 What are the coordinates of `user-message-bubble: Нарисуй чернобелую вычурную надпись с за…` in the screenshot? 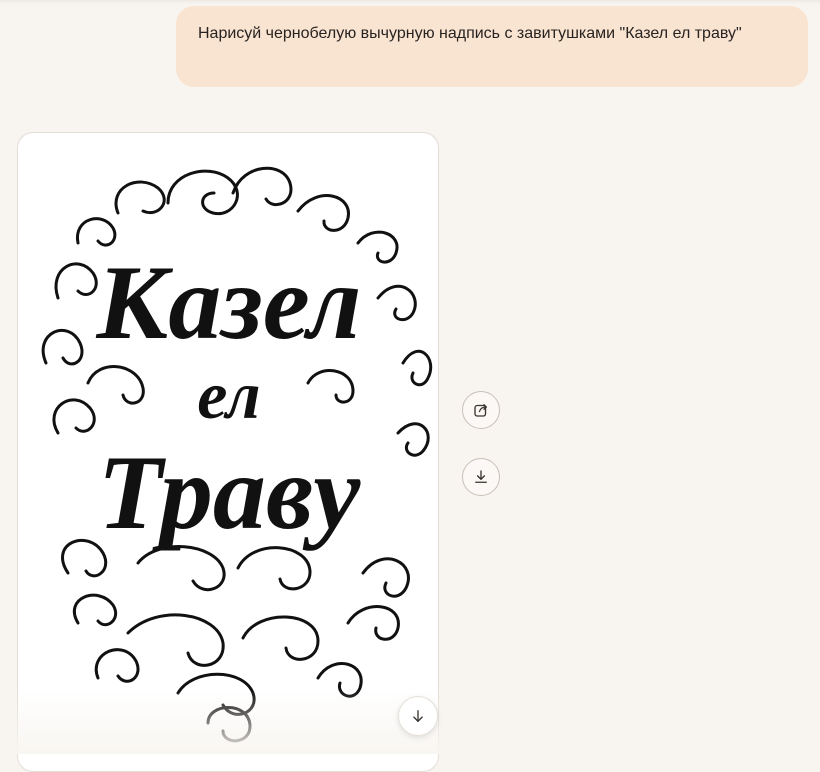 It's located at (492, 46).